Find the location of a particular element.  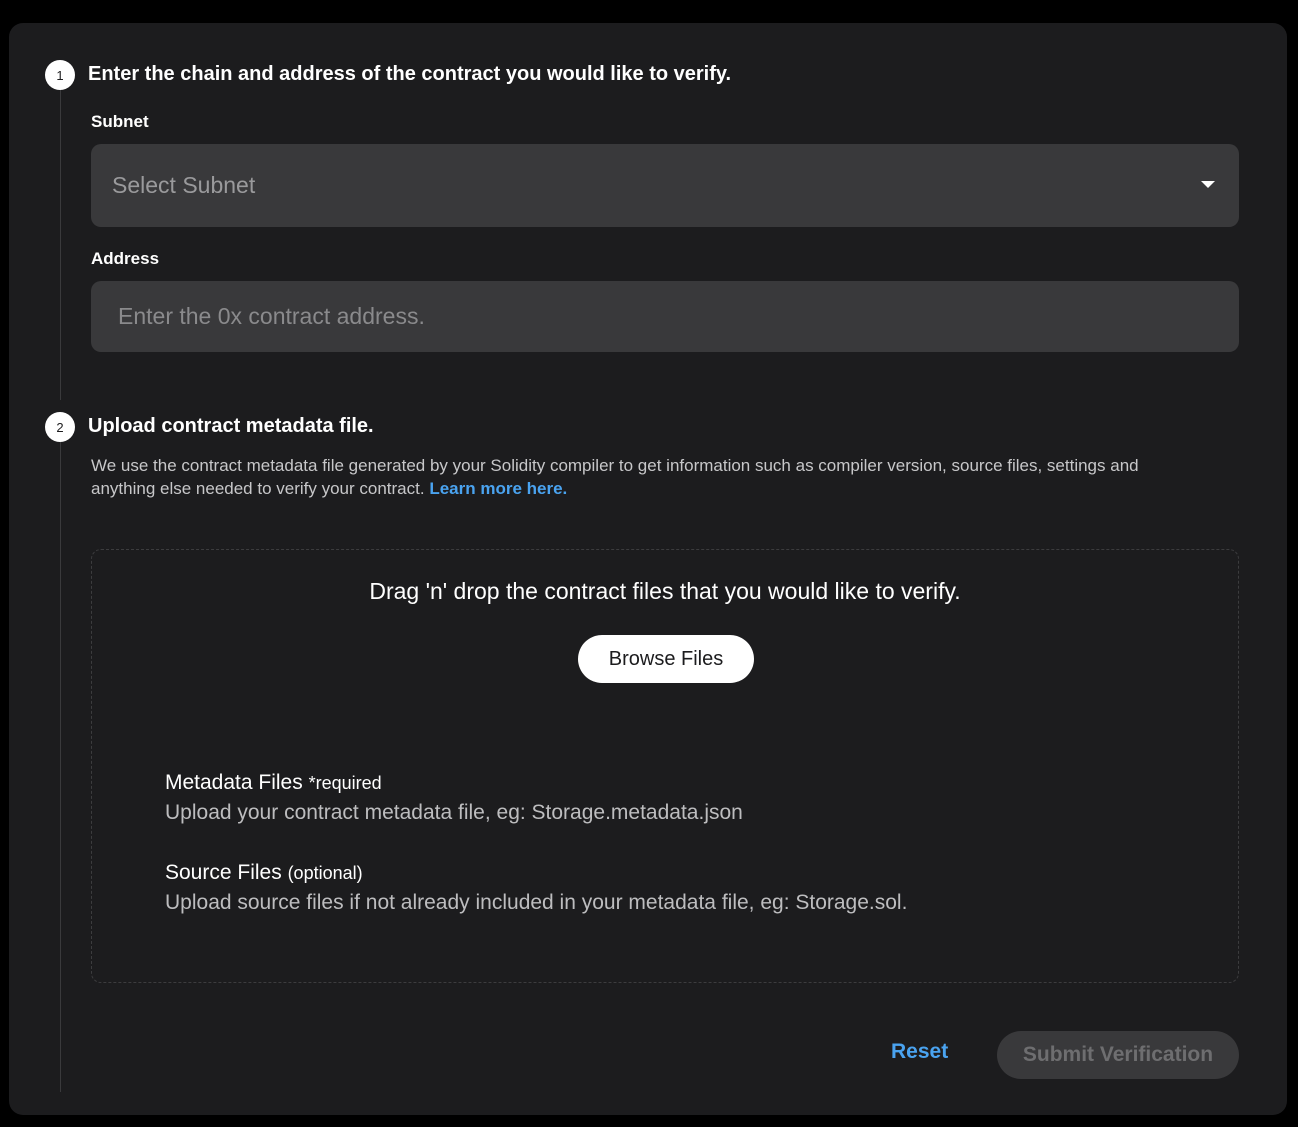

subnet-label: Subnet is located at coordinates (120, 121).